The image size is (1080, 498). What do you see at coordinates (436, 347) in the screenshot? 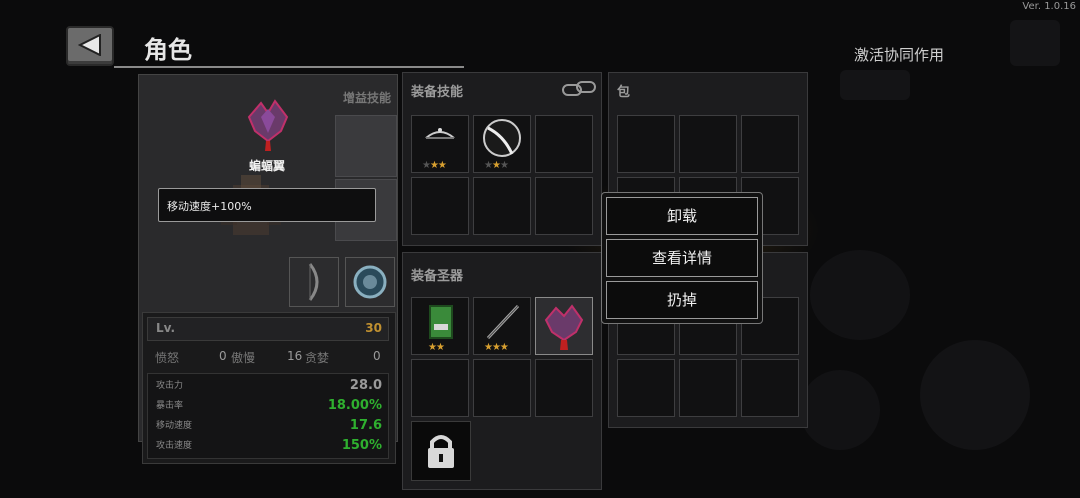
I see `star-rating: ★★` at bounding box center [436, 347].